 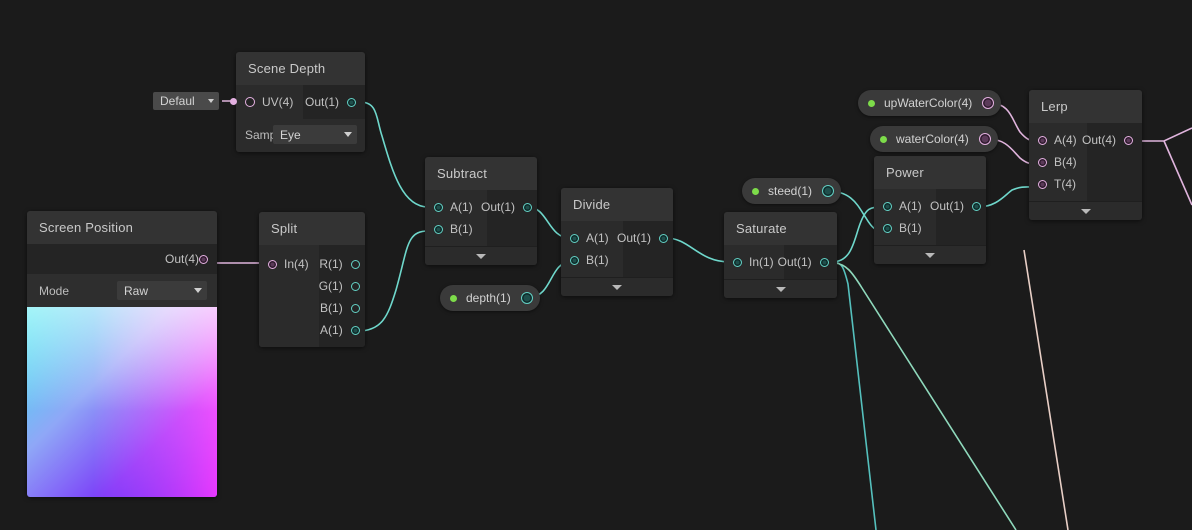 I want to click on divide-collapse-bar, so click(x=617, y=286).